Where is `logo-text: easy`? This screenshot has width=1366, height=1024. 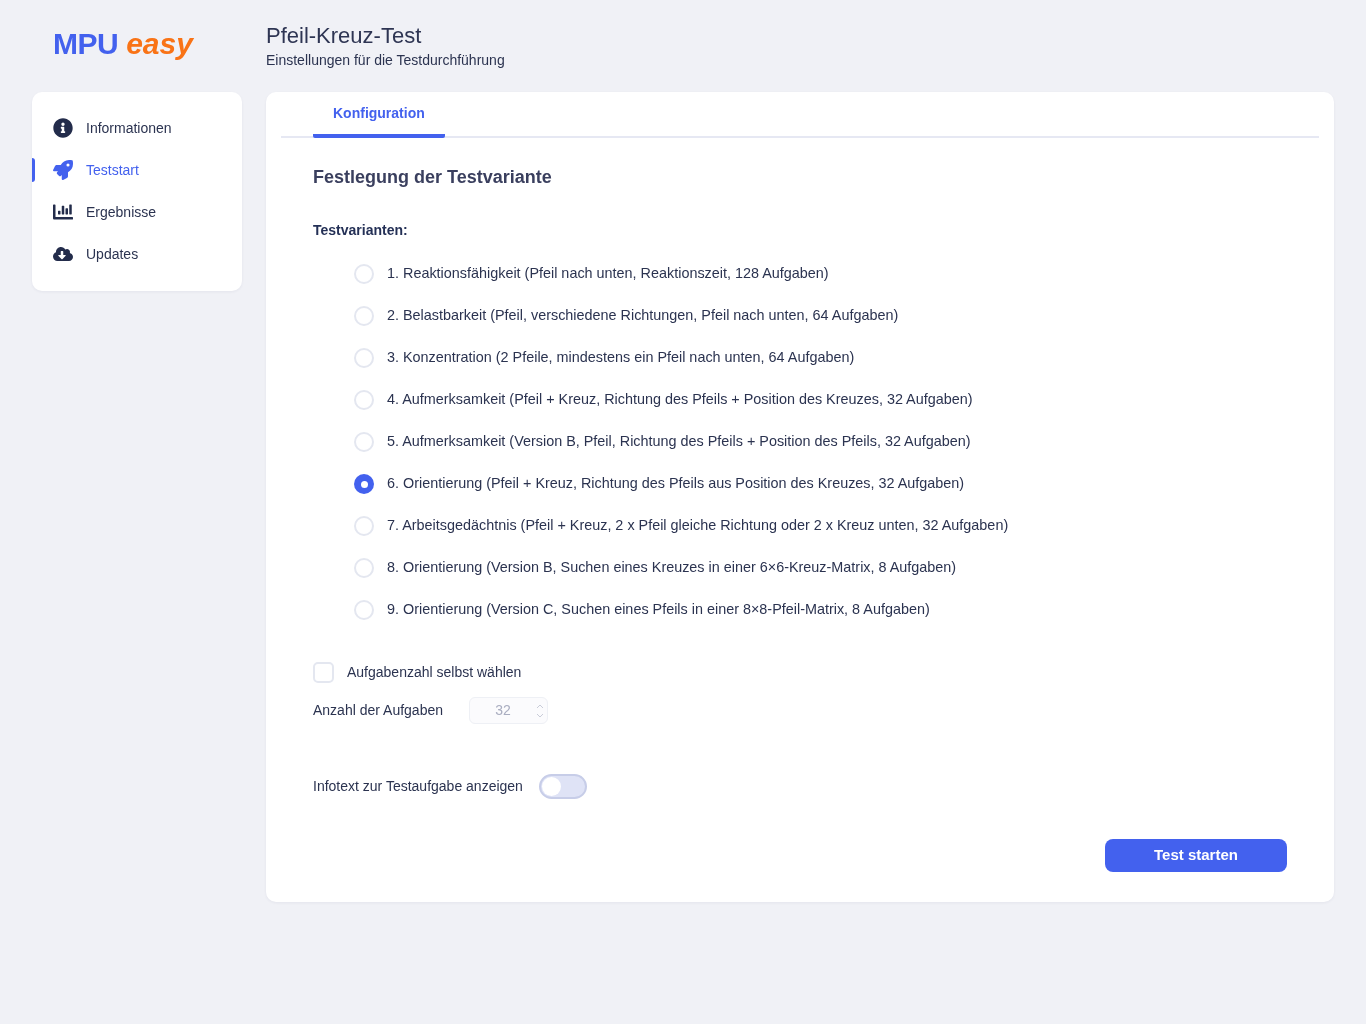
logo-text: easy is located at coordinates (159, 44).